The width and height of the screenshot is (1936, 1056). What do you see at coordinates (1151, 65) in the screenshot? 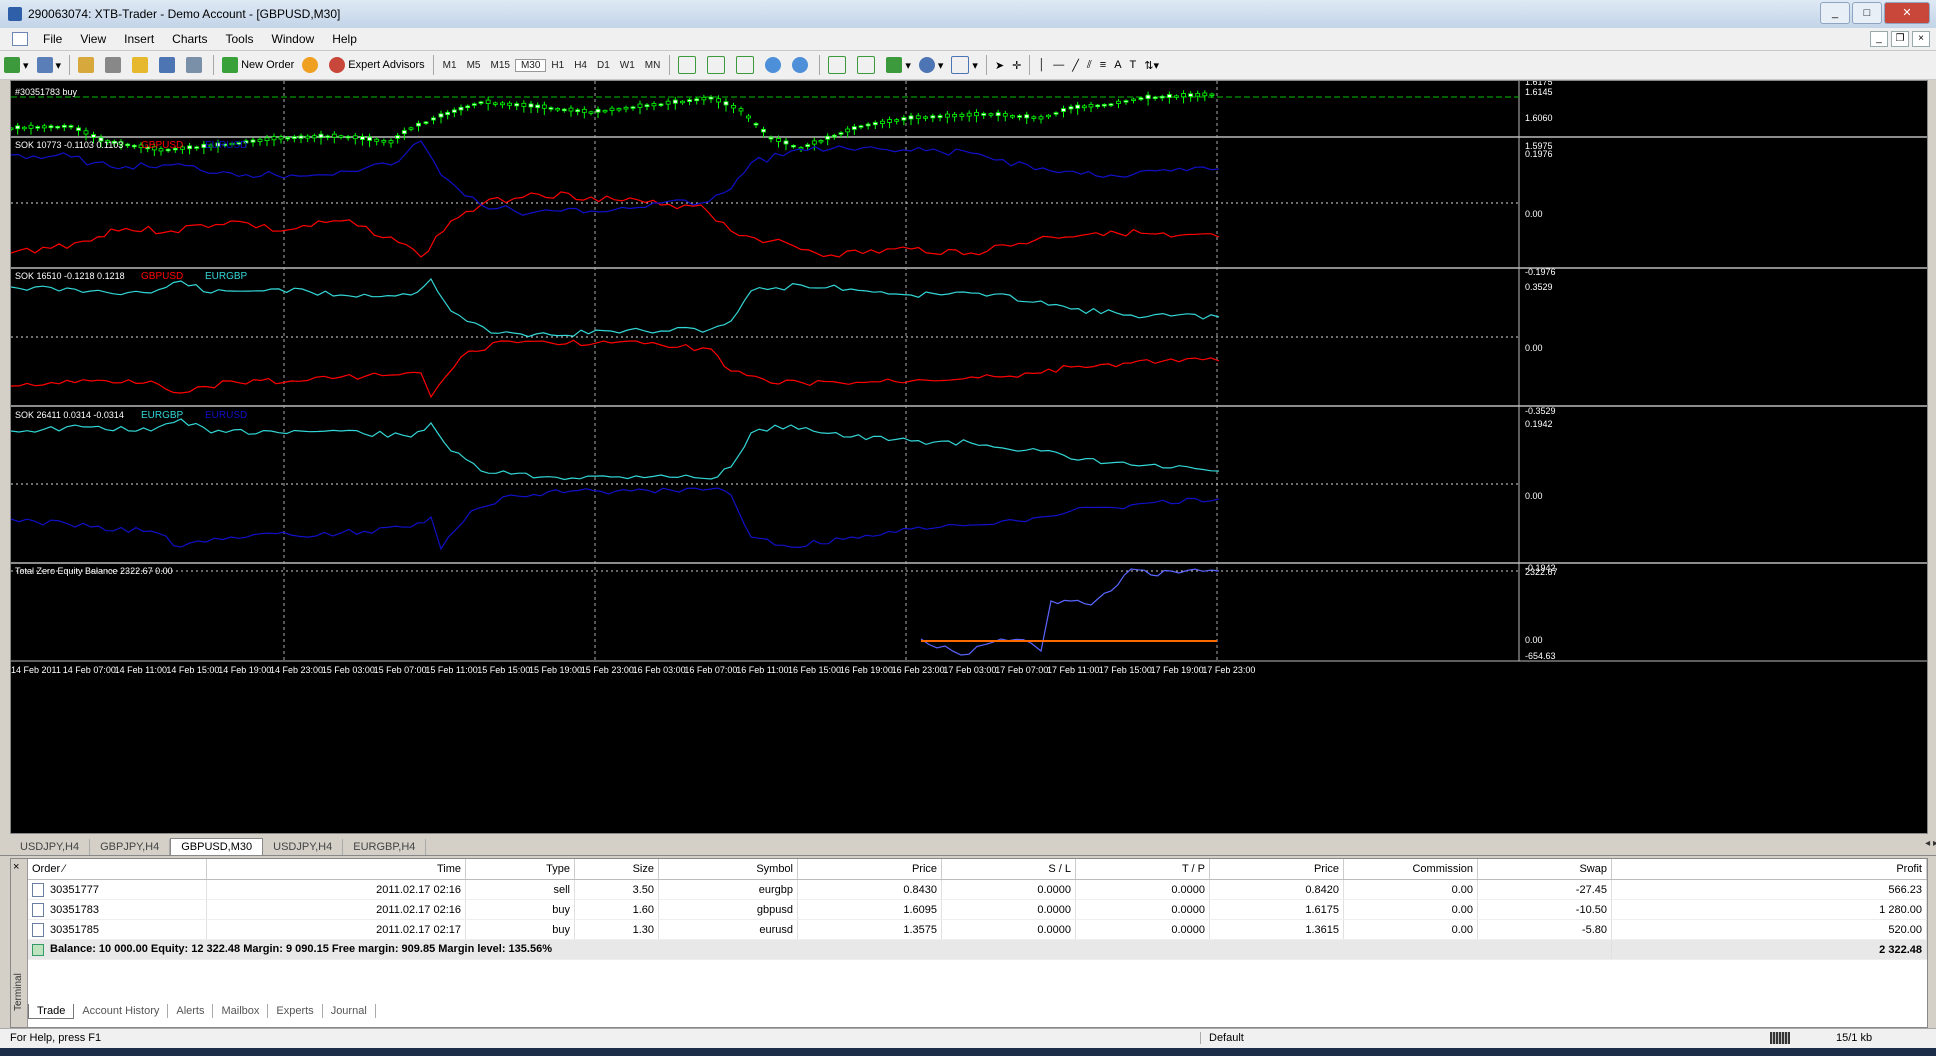
I see `arrows-button: ⇅▾` at bounding box center [1151, 65].